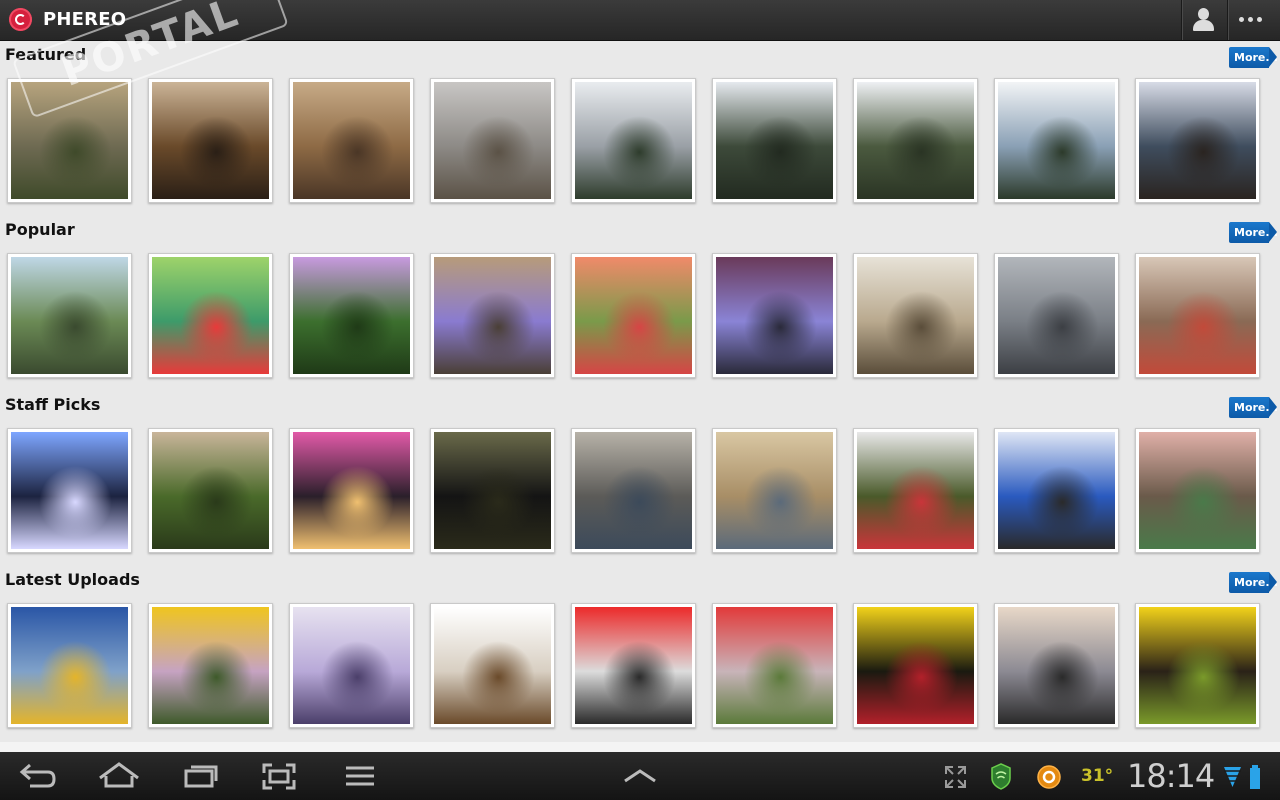  I want to click on section-title: Featured, so click(46, 54).